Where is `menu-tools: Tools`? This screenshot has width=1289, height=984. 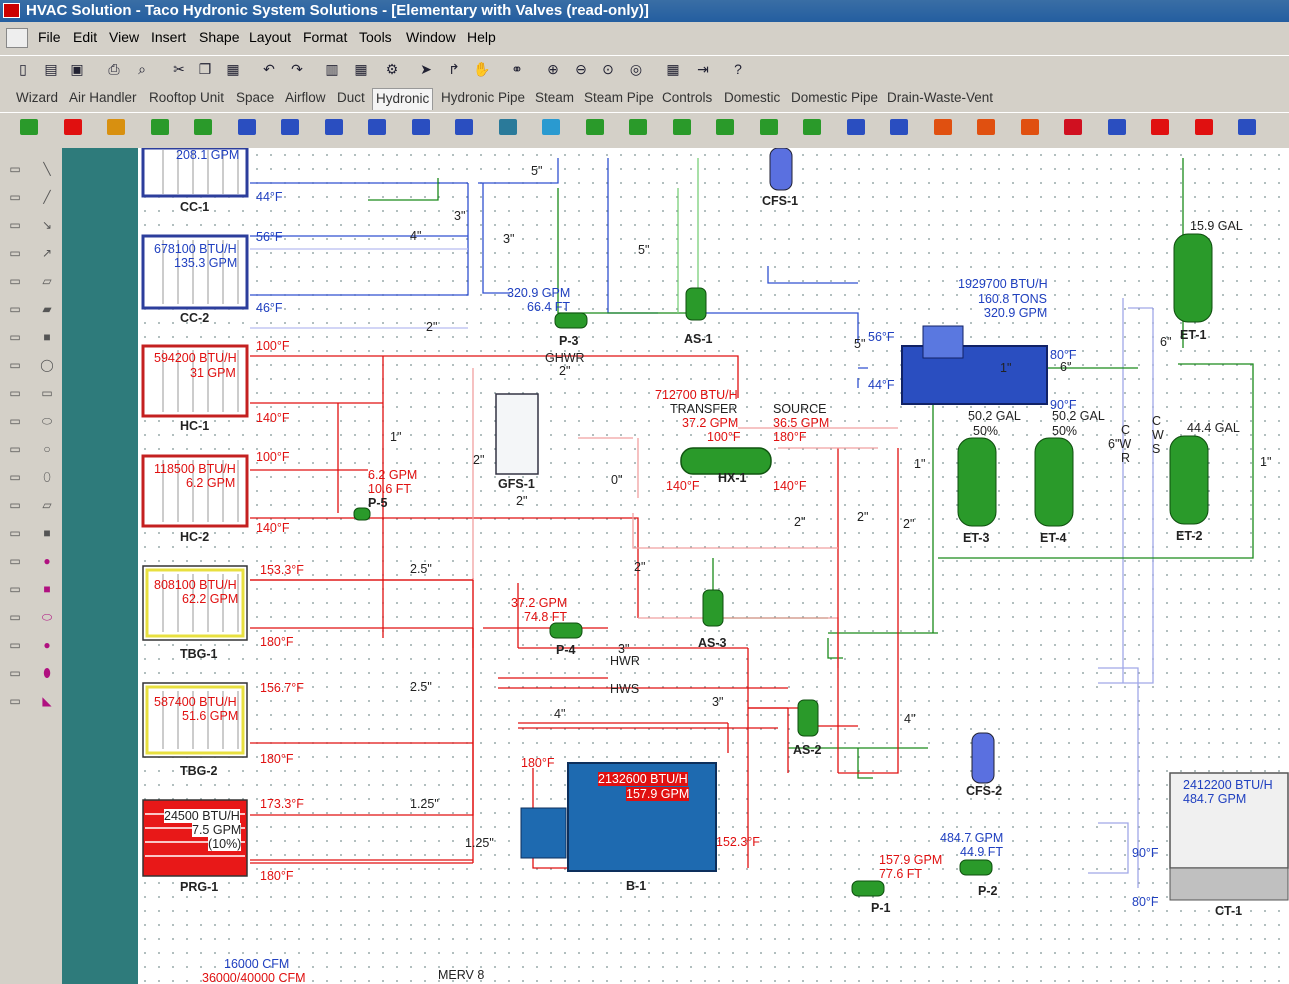 menu-tools: Tools is located at coordinates (375, 37).